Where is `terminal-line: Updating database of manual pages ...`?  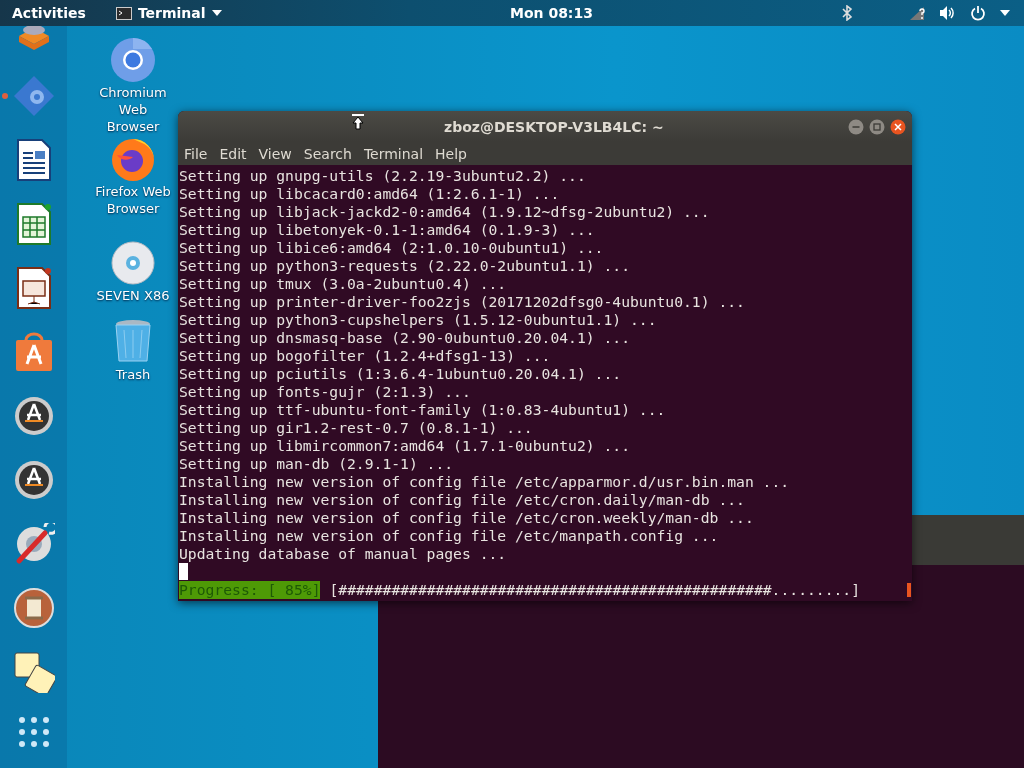
terminal-line: Updating database of manual pages ... is located at coordinates (343, 554).